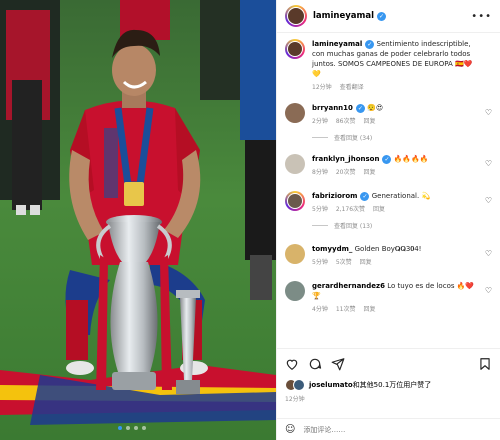 Image resolution: width=500 pixels, height=440 pixels. I want to click on share-icon, so click(338, 364).